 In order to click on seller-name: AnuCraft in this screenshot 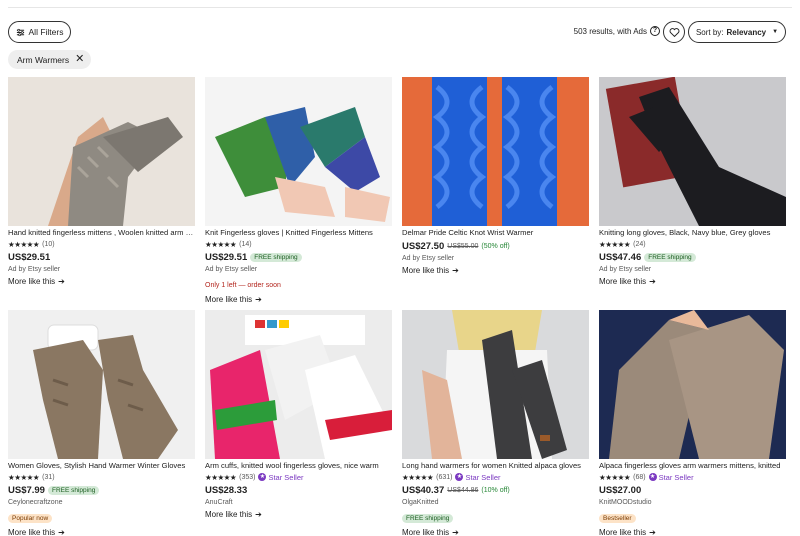, I will do `click(219, 502)`.